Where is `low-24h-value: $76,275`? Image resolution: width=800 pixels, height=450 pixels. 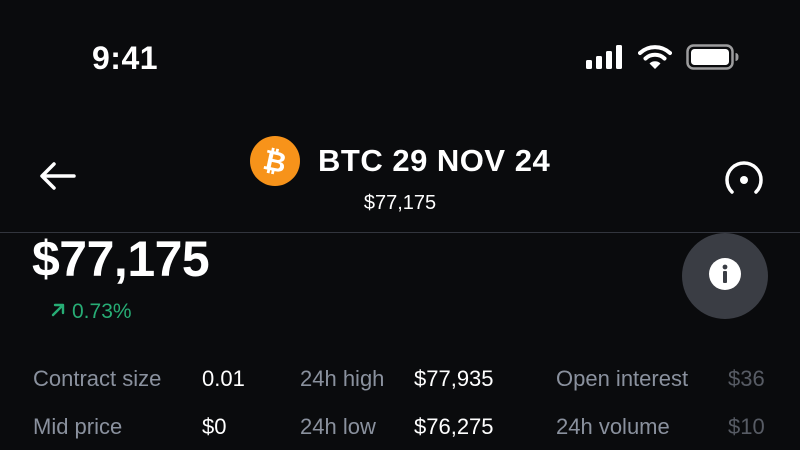 low-24h-value: $76,275 is located at coordinates (454, 426).